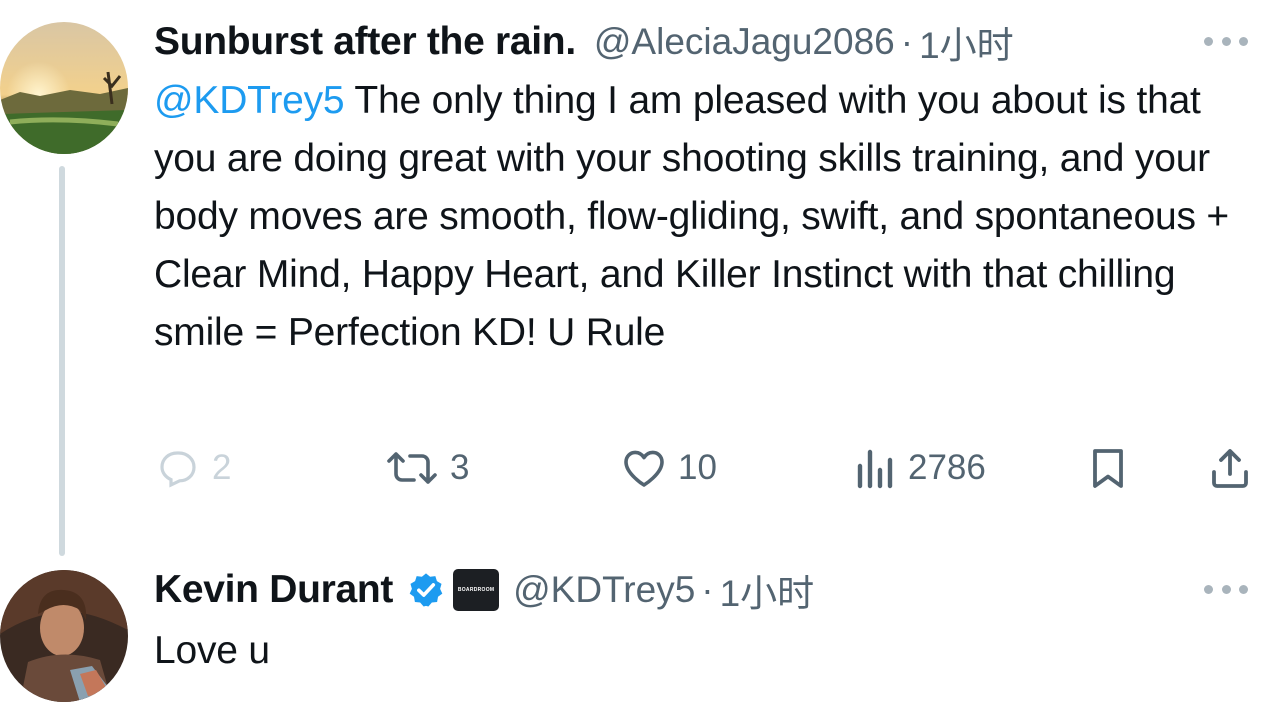 The width and height of the screenshot is (1278, 704). What do you see at coordinates (644, 468) in the screenshot?
I see `like-icon` at bounding box center [644, 468].